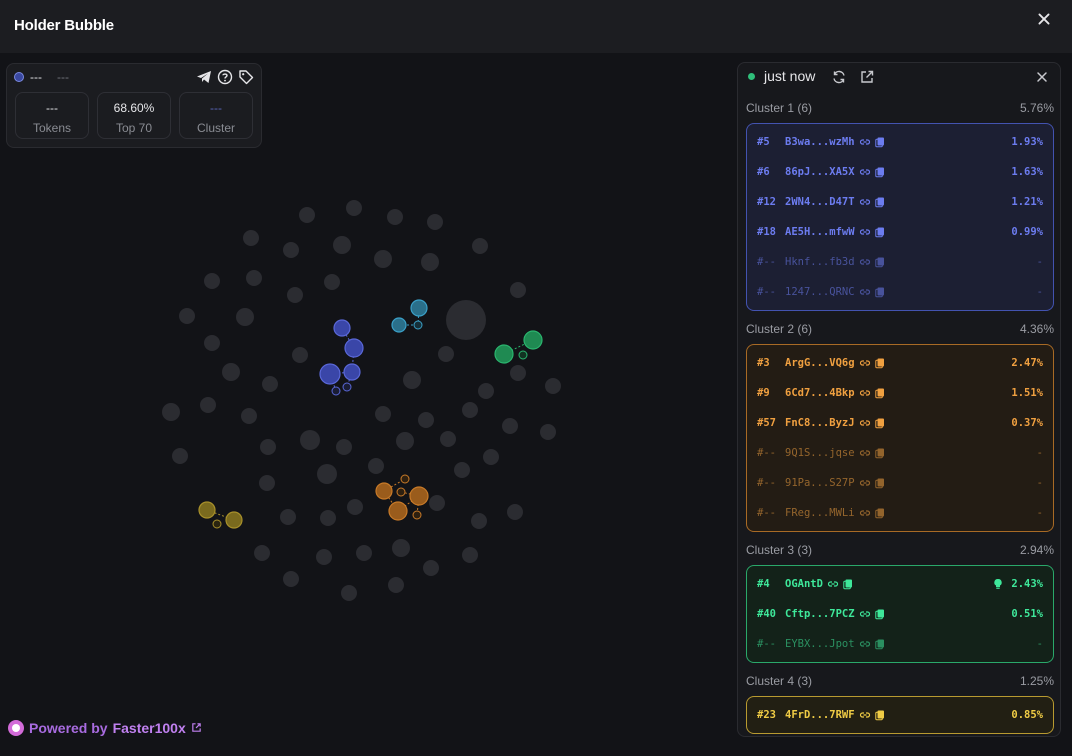  Describe the element at coordinates (504, 354) in the screenshot. I see `cluster3-bubble` at that location.